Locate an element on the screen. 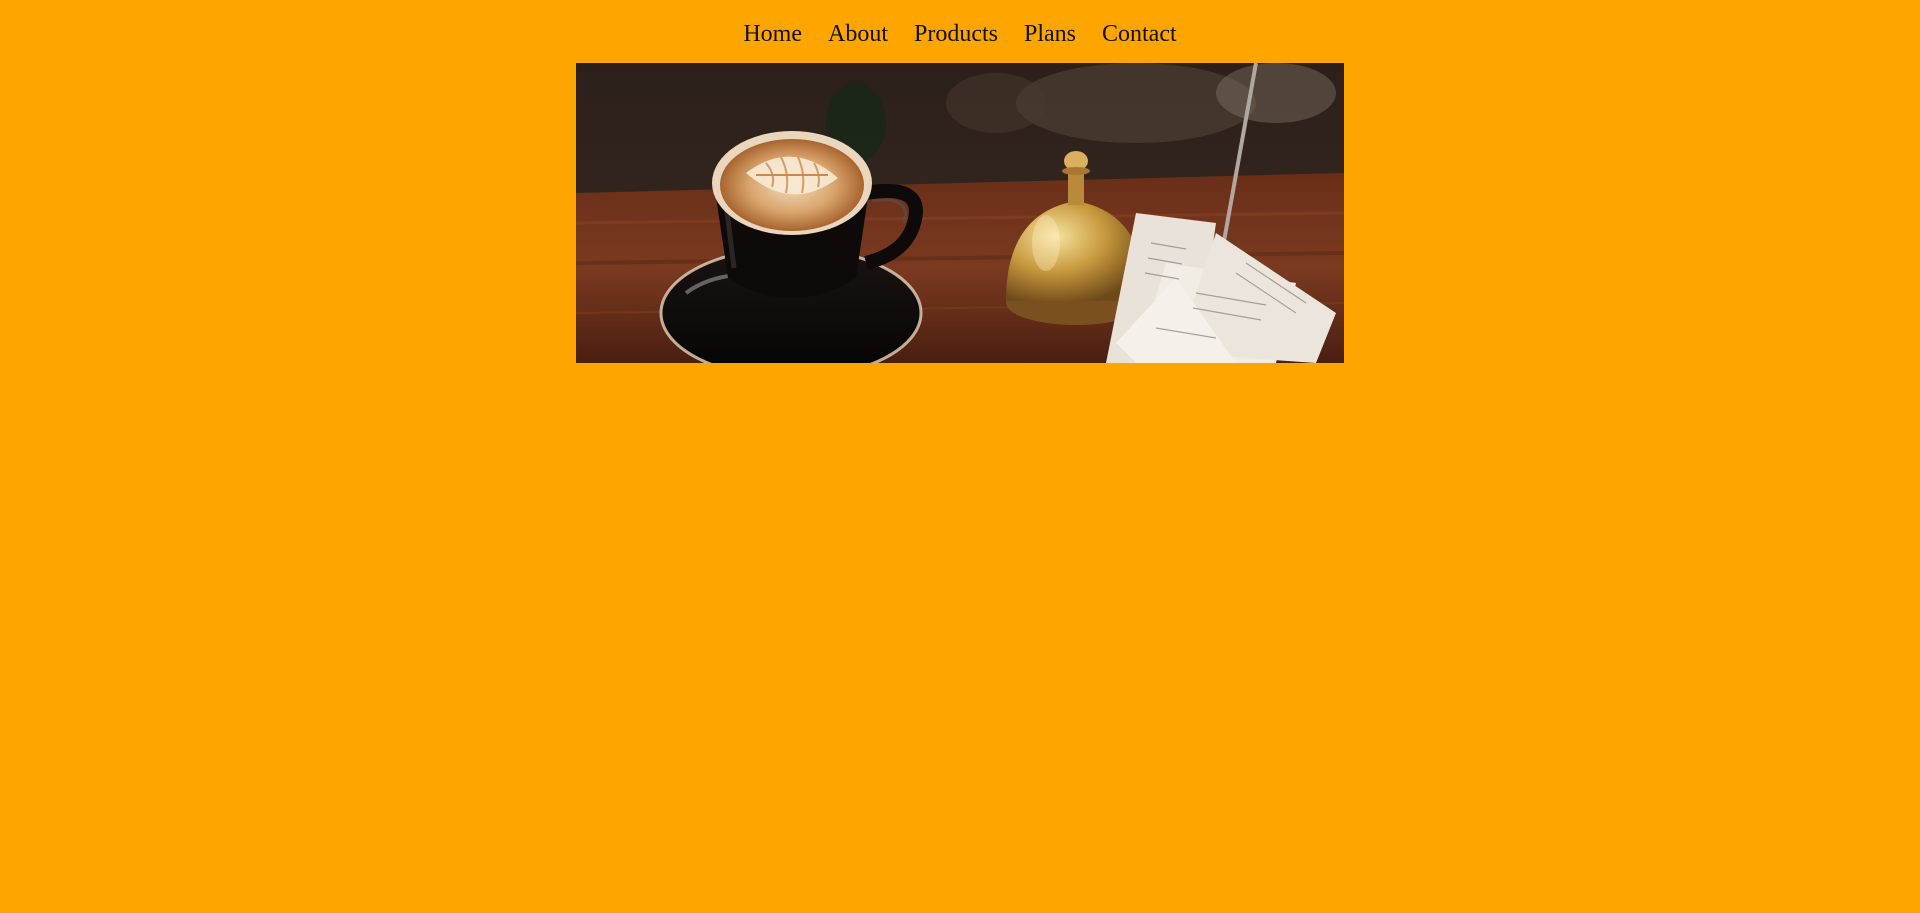 Image resolution: width=1920 pixels, height=913 pixels. nav-contact-link: Contact is located at coordinates (1139, 34).